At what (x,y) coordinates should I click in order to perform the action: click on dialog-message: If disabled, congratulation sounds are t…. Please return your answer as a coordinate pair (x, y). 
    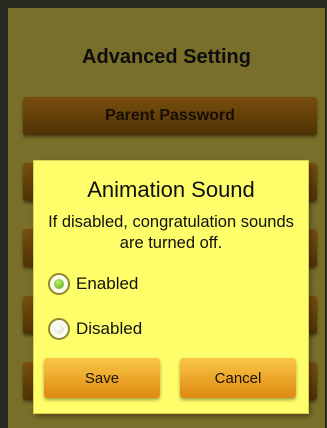
    Looking at the image, I should click on (171, 232).